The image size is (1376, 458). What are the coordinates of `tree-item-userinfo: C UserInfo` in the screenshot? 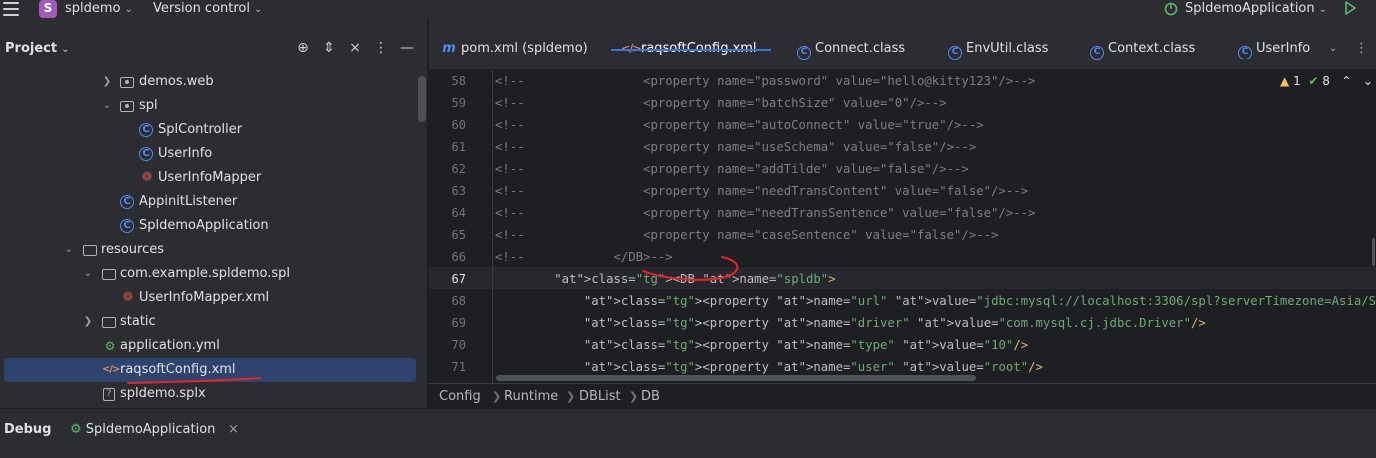 It's located at (210, 154).